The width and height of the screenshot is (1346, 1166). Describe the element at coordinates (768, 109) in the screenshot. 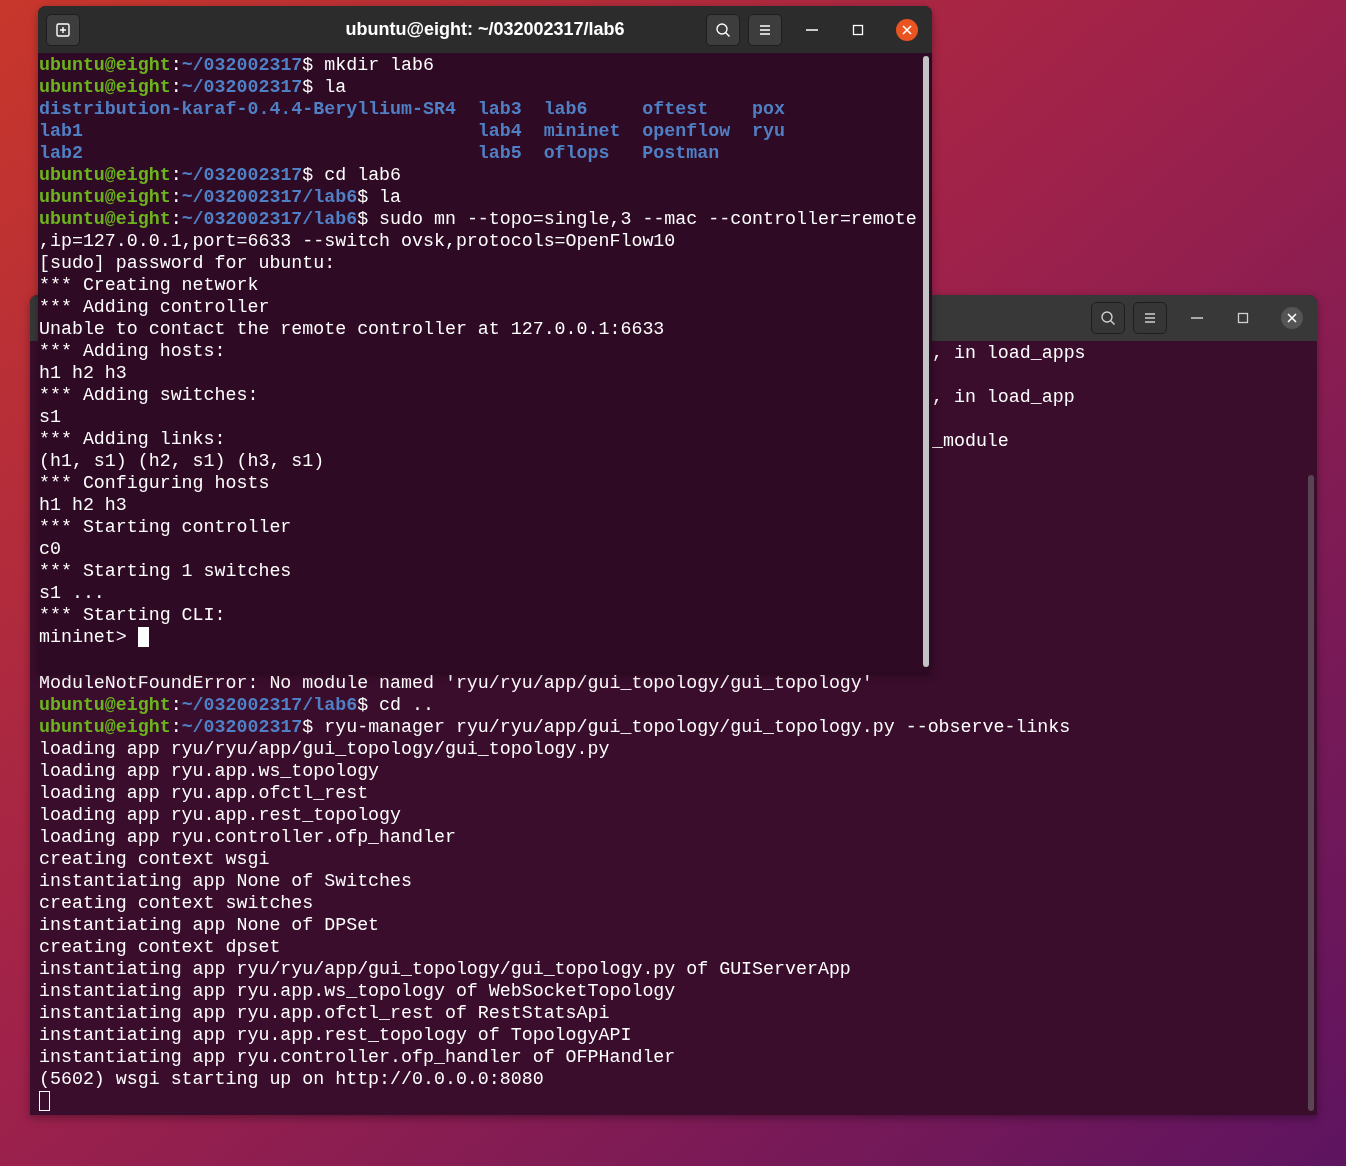

I see `directory-name: pox` at that location.